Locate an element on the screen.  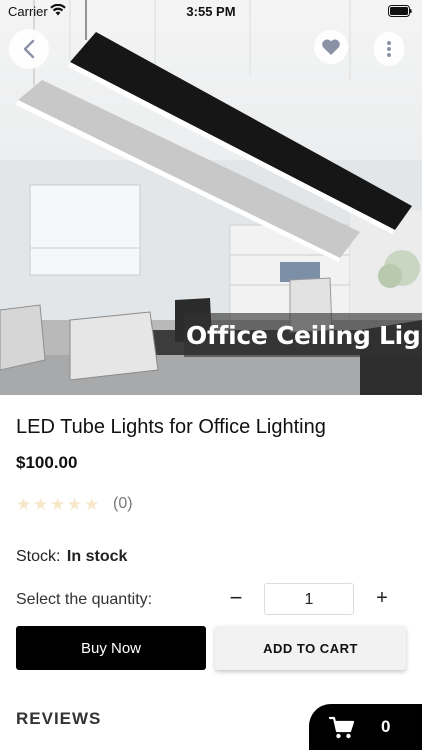
chevron-left-icon is located at coordinates (29, 49).